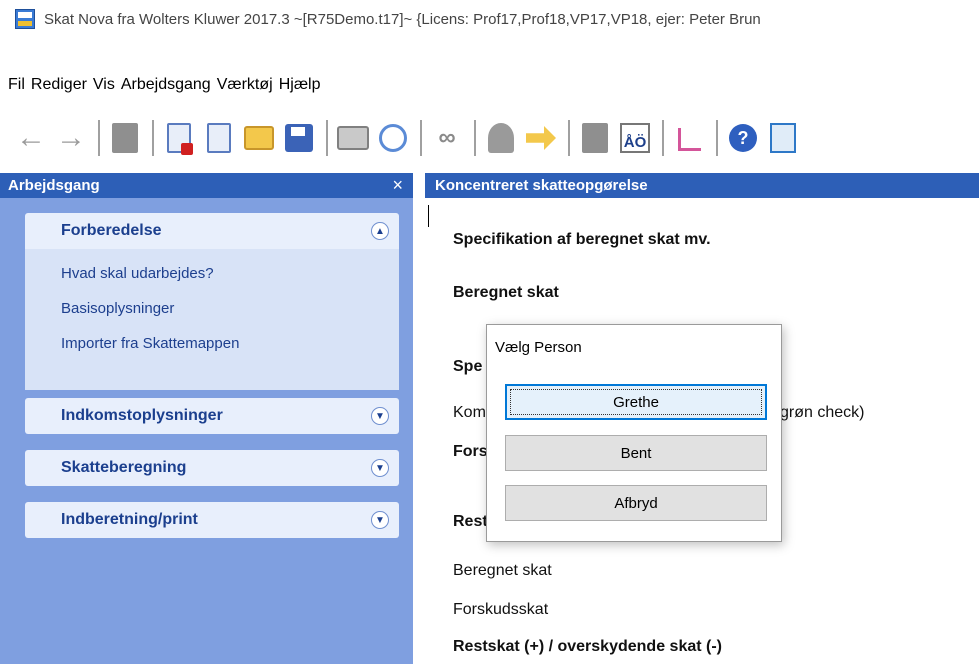 The height and width of the screenshot is (664, 979). What do you see at coordinates (219, 138) in the screenshot?
I see `delete-document-icon` at bounding box center [219, 138].